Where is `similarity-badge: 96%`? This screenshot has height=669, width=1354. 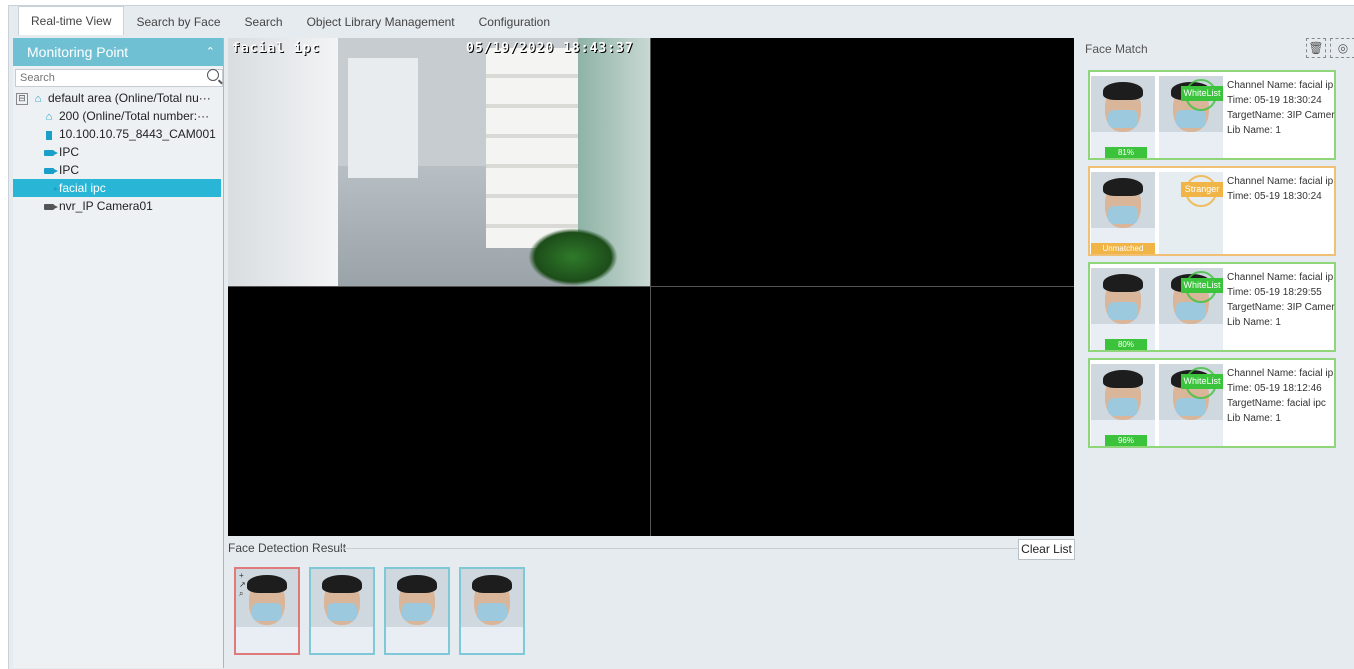
similarity-badge: 96% is located at coordinates (1126, 440).